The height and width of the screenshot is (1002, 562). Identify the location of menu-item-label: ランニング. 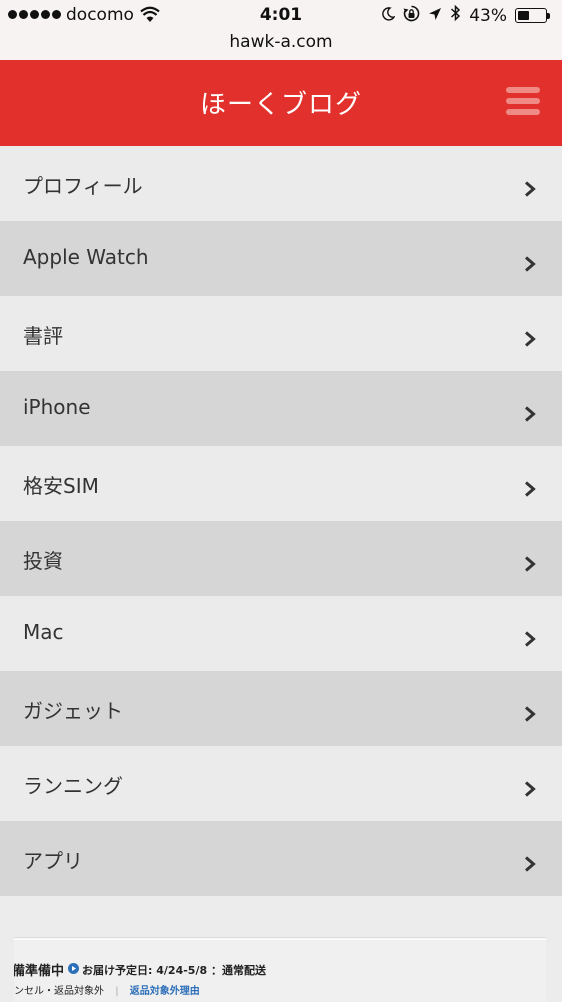
(73, 786).